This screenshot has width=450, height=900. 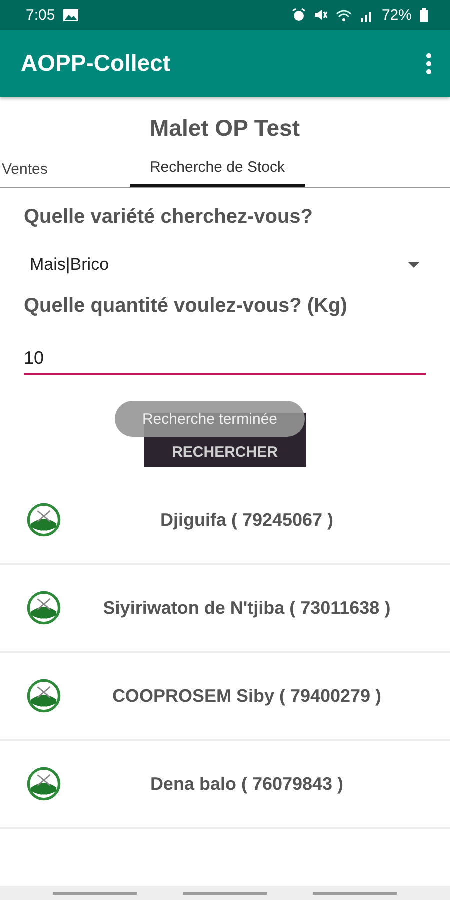 What do you see at coordinates (344, 15) in the screenshot?
I see `wifi-icon` at bounding box center [344, 15].